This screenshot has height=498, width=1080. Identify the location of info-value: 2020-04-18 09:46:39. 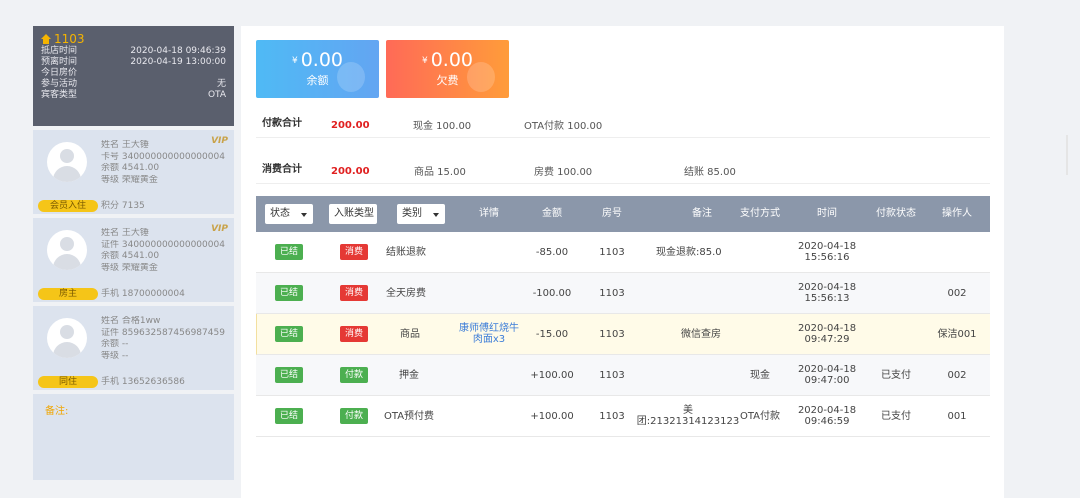
(178, 51).